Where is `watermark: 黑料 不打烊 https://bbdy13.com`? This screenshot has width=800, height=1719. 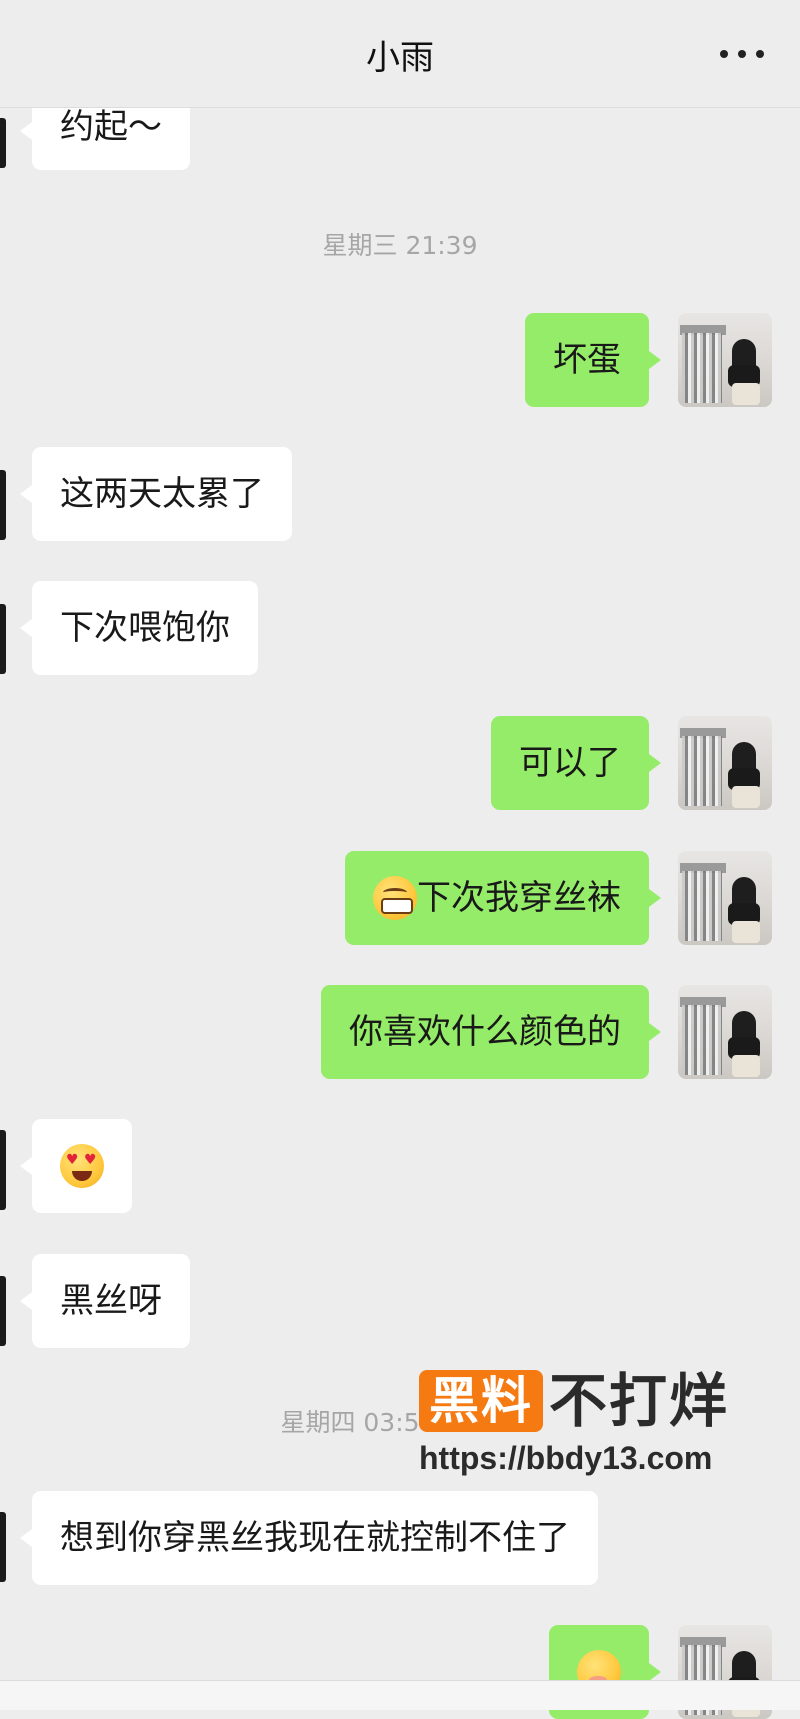 watermark: 黑料 不打烊 https://bbdy13.com is located at coordinates (589, 1425).